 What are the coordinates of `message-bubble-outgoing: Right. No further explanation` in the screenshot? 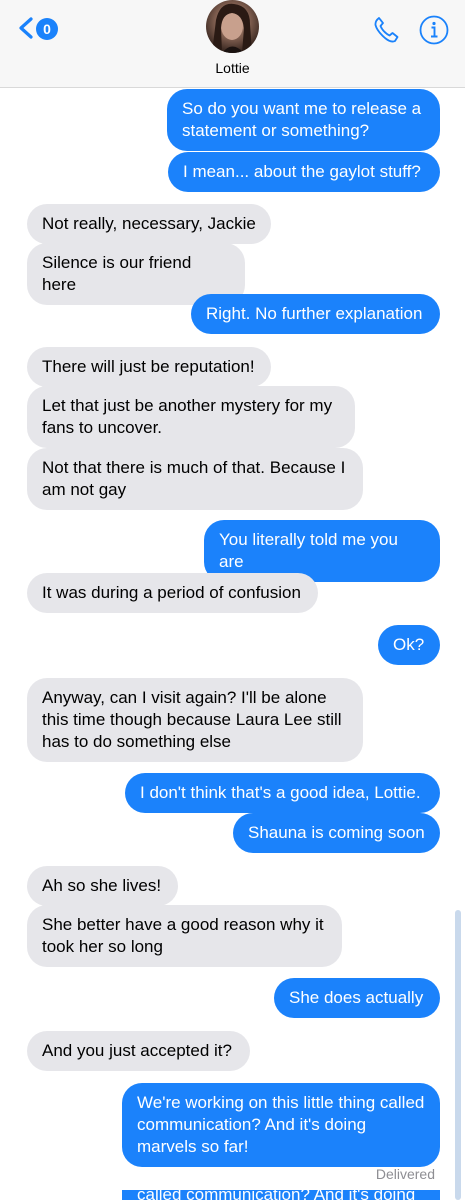 It's located at (315, 314).